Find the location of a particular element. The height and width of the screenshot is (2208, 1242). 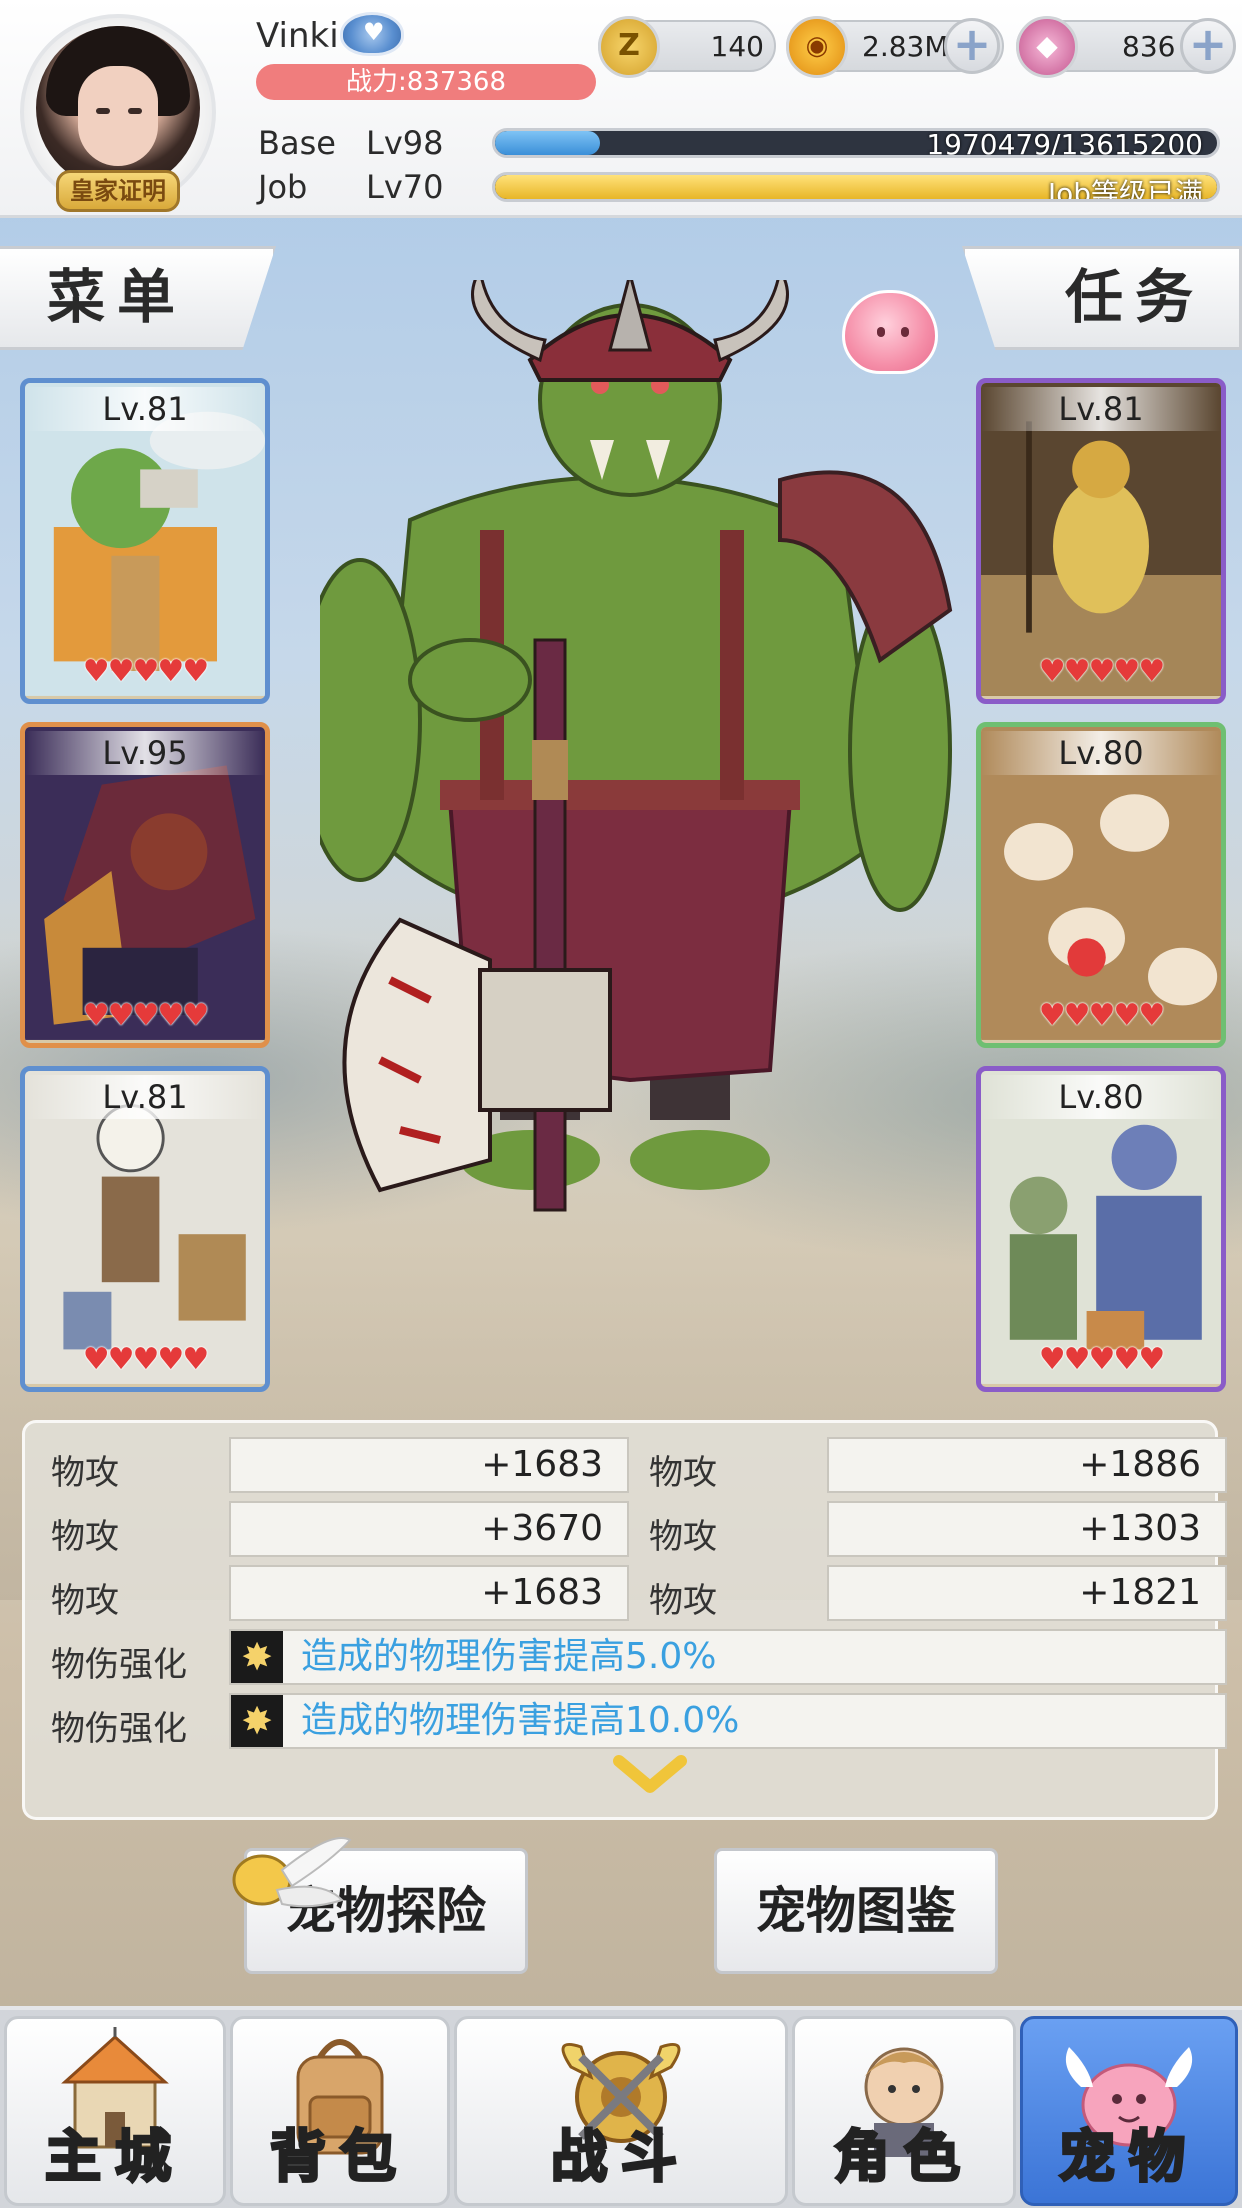

expand-chevron-icon is located at coordinates (650, 1775).